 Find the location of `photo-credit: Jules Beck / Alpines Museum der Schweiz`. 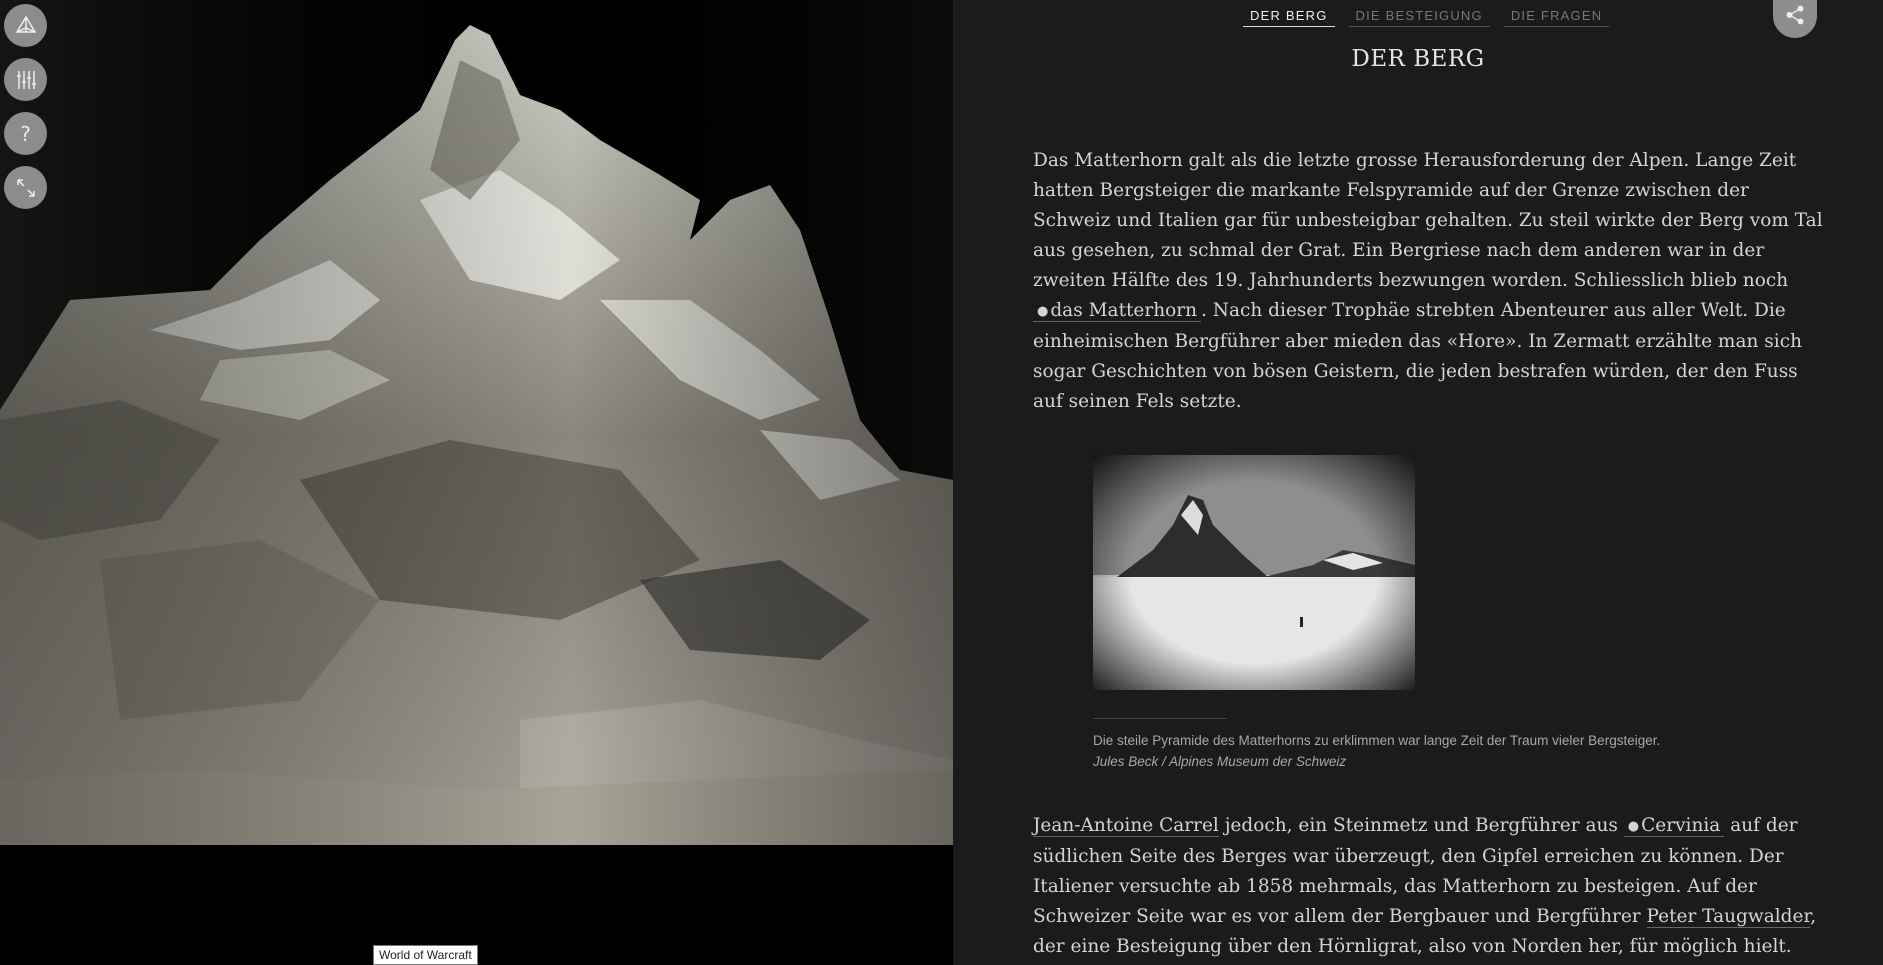

photo-credit: Jules Beck / Alpines Museum der Schweiz is located at coordinates (1220, 761).